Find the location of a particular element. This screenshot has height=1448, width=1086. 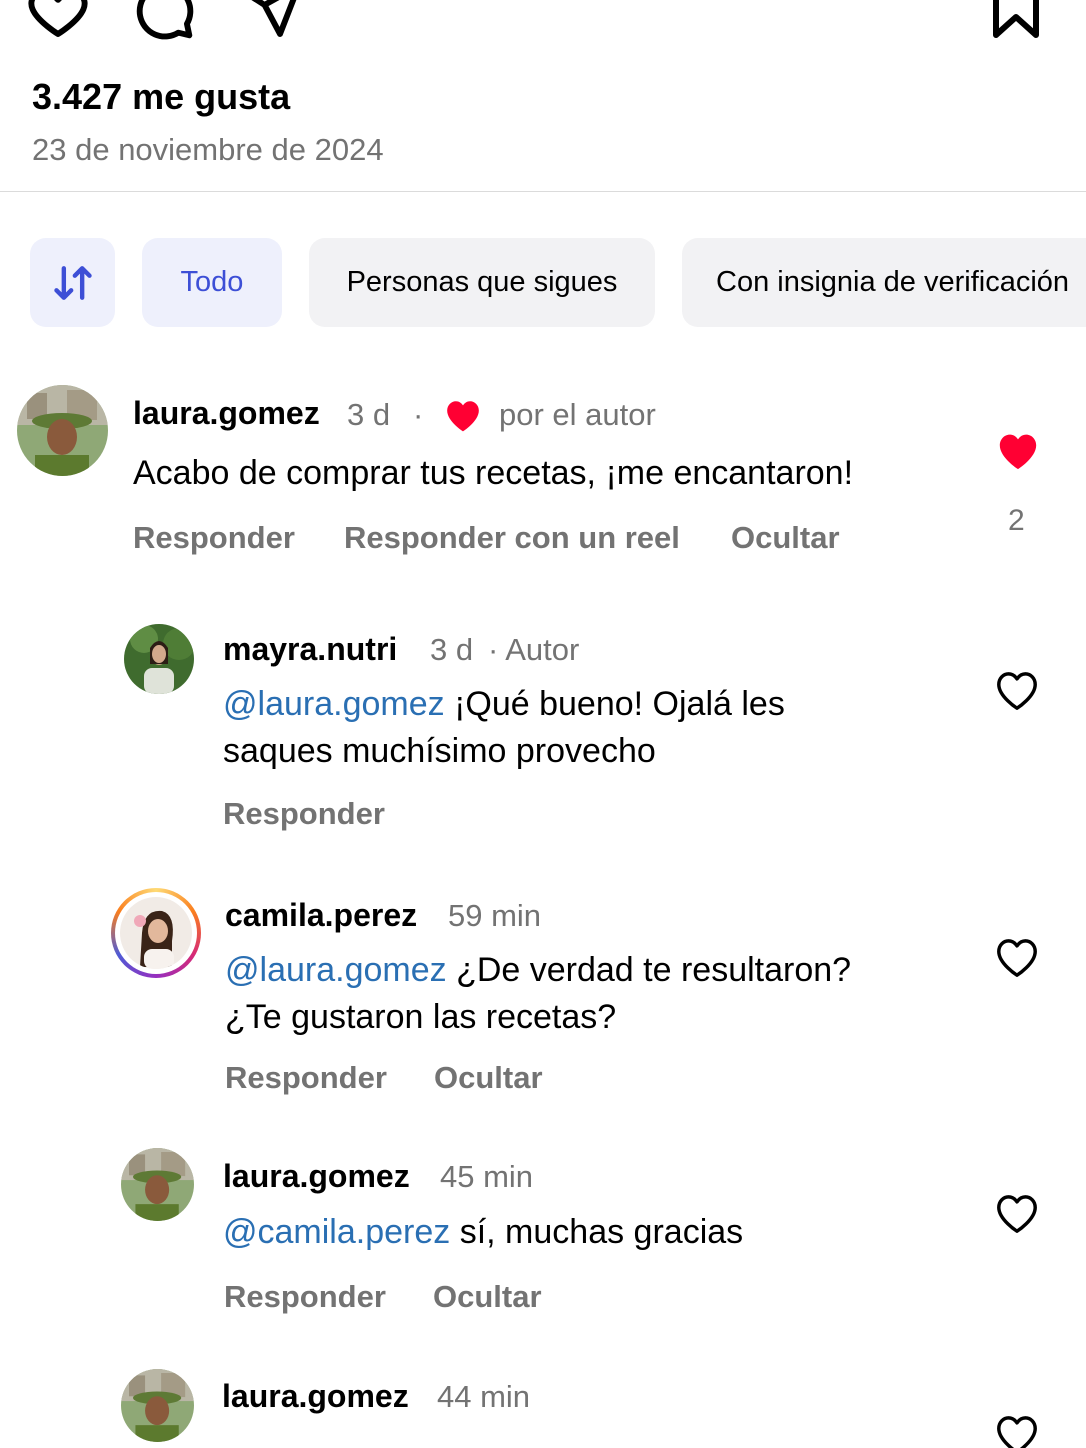

reply-text-line1: @laura.gomez ¿De verdad te resultaron? is located at coordinates (538, 970).